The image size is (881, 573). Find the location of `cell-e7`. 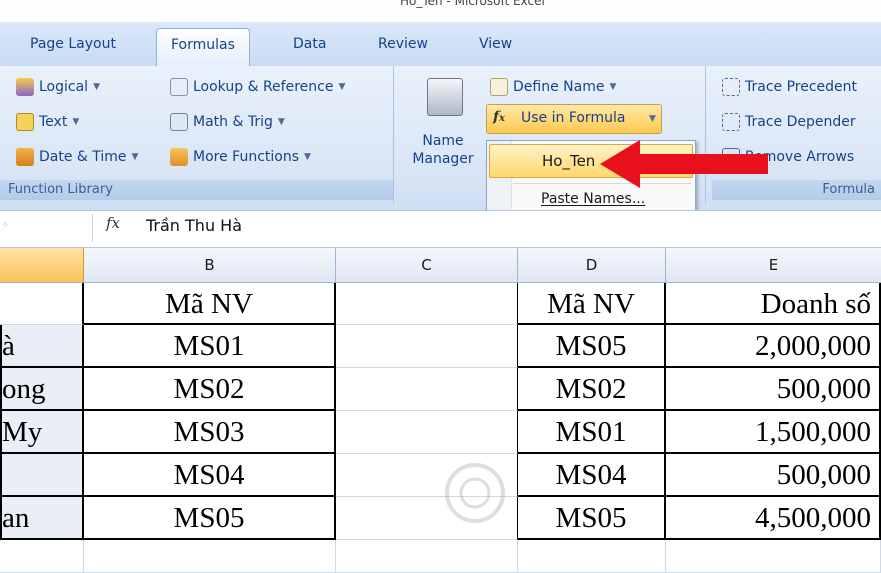

cell-e7 is located at coordinates (773, 556).